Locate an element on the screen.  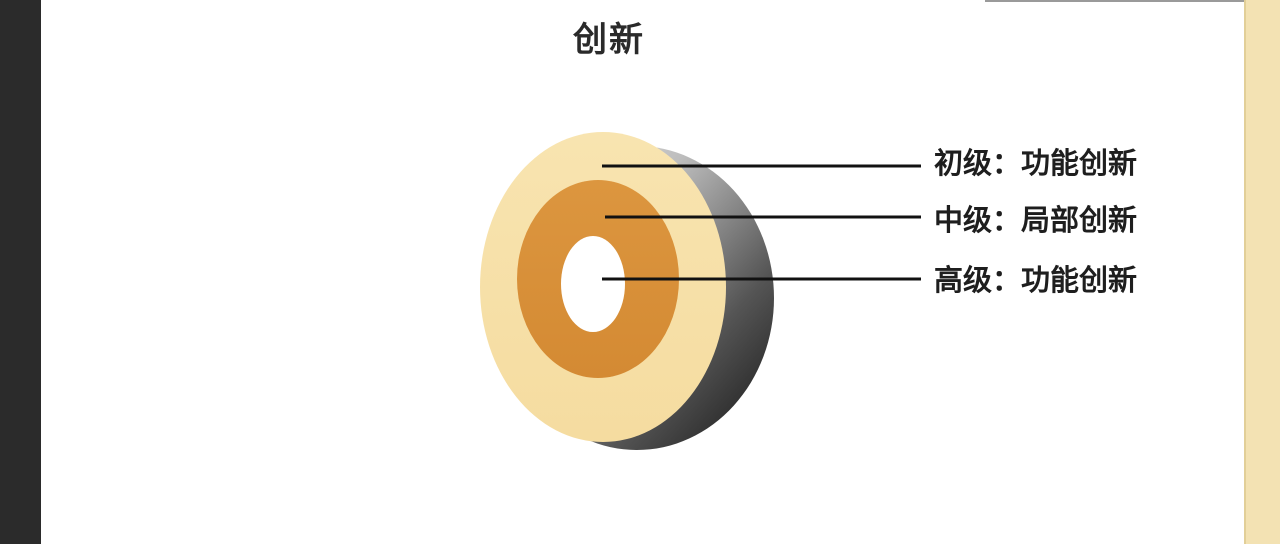
level-label-advanced: 高级：功能创新 is located at coordinates (1036, 280).